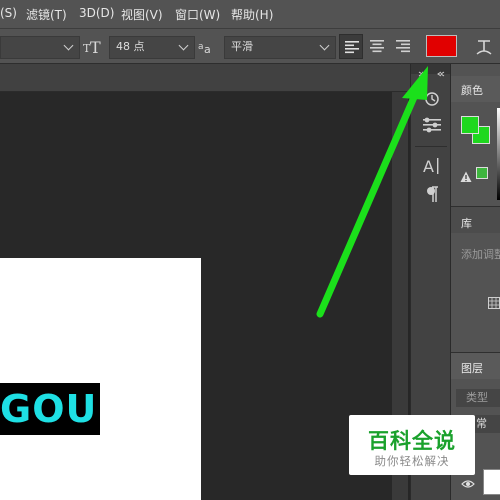 The width and height of the screenshot is (500, 500). Describe the element at coordinates (412, 461) in the screenshot. I see `watermark-subtitle: 助你轻松解决` at that location.